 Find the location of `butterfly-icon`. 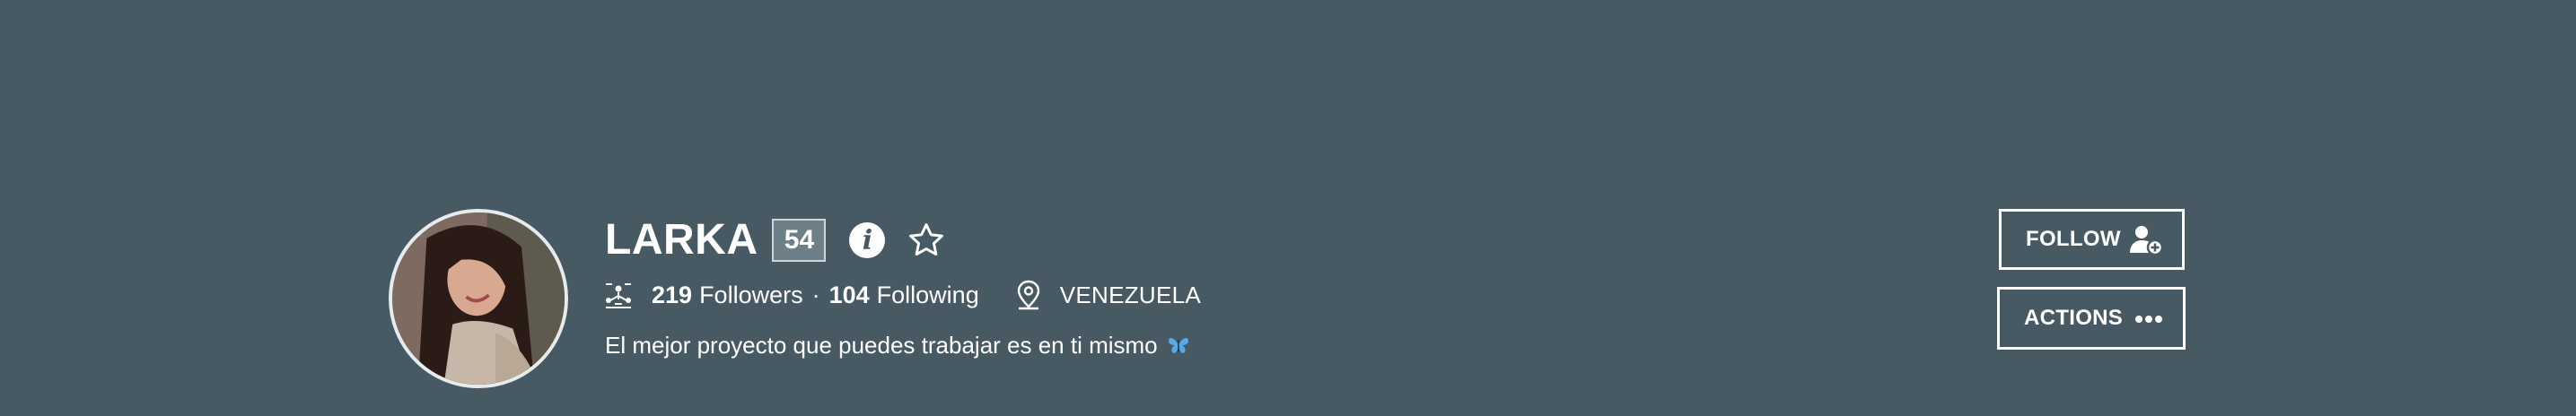

butterfly-icon is located at coordinates (1178, 346).